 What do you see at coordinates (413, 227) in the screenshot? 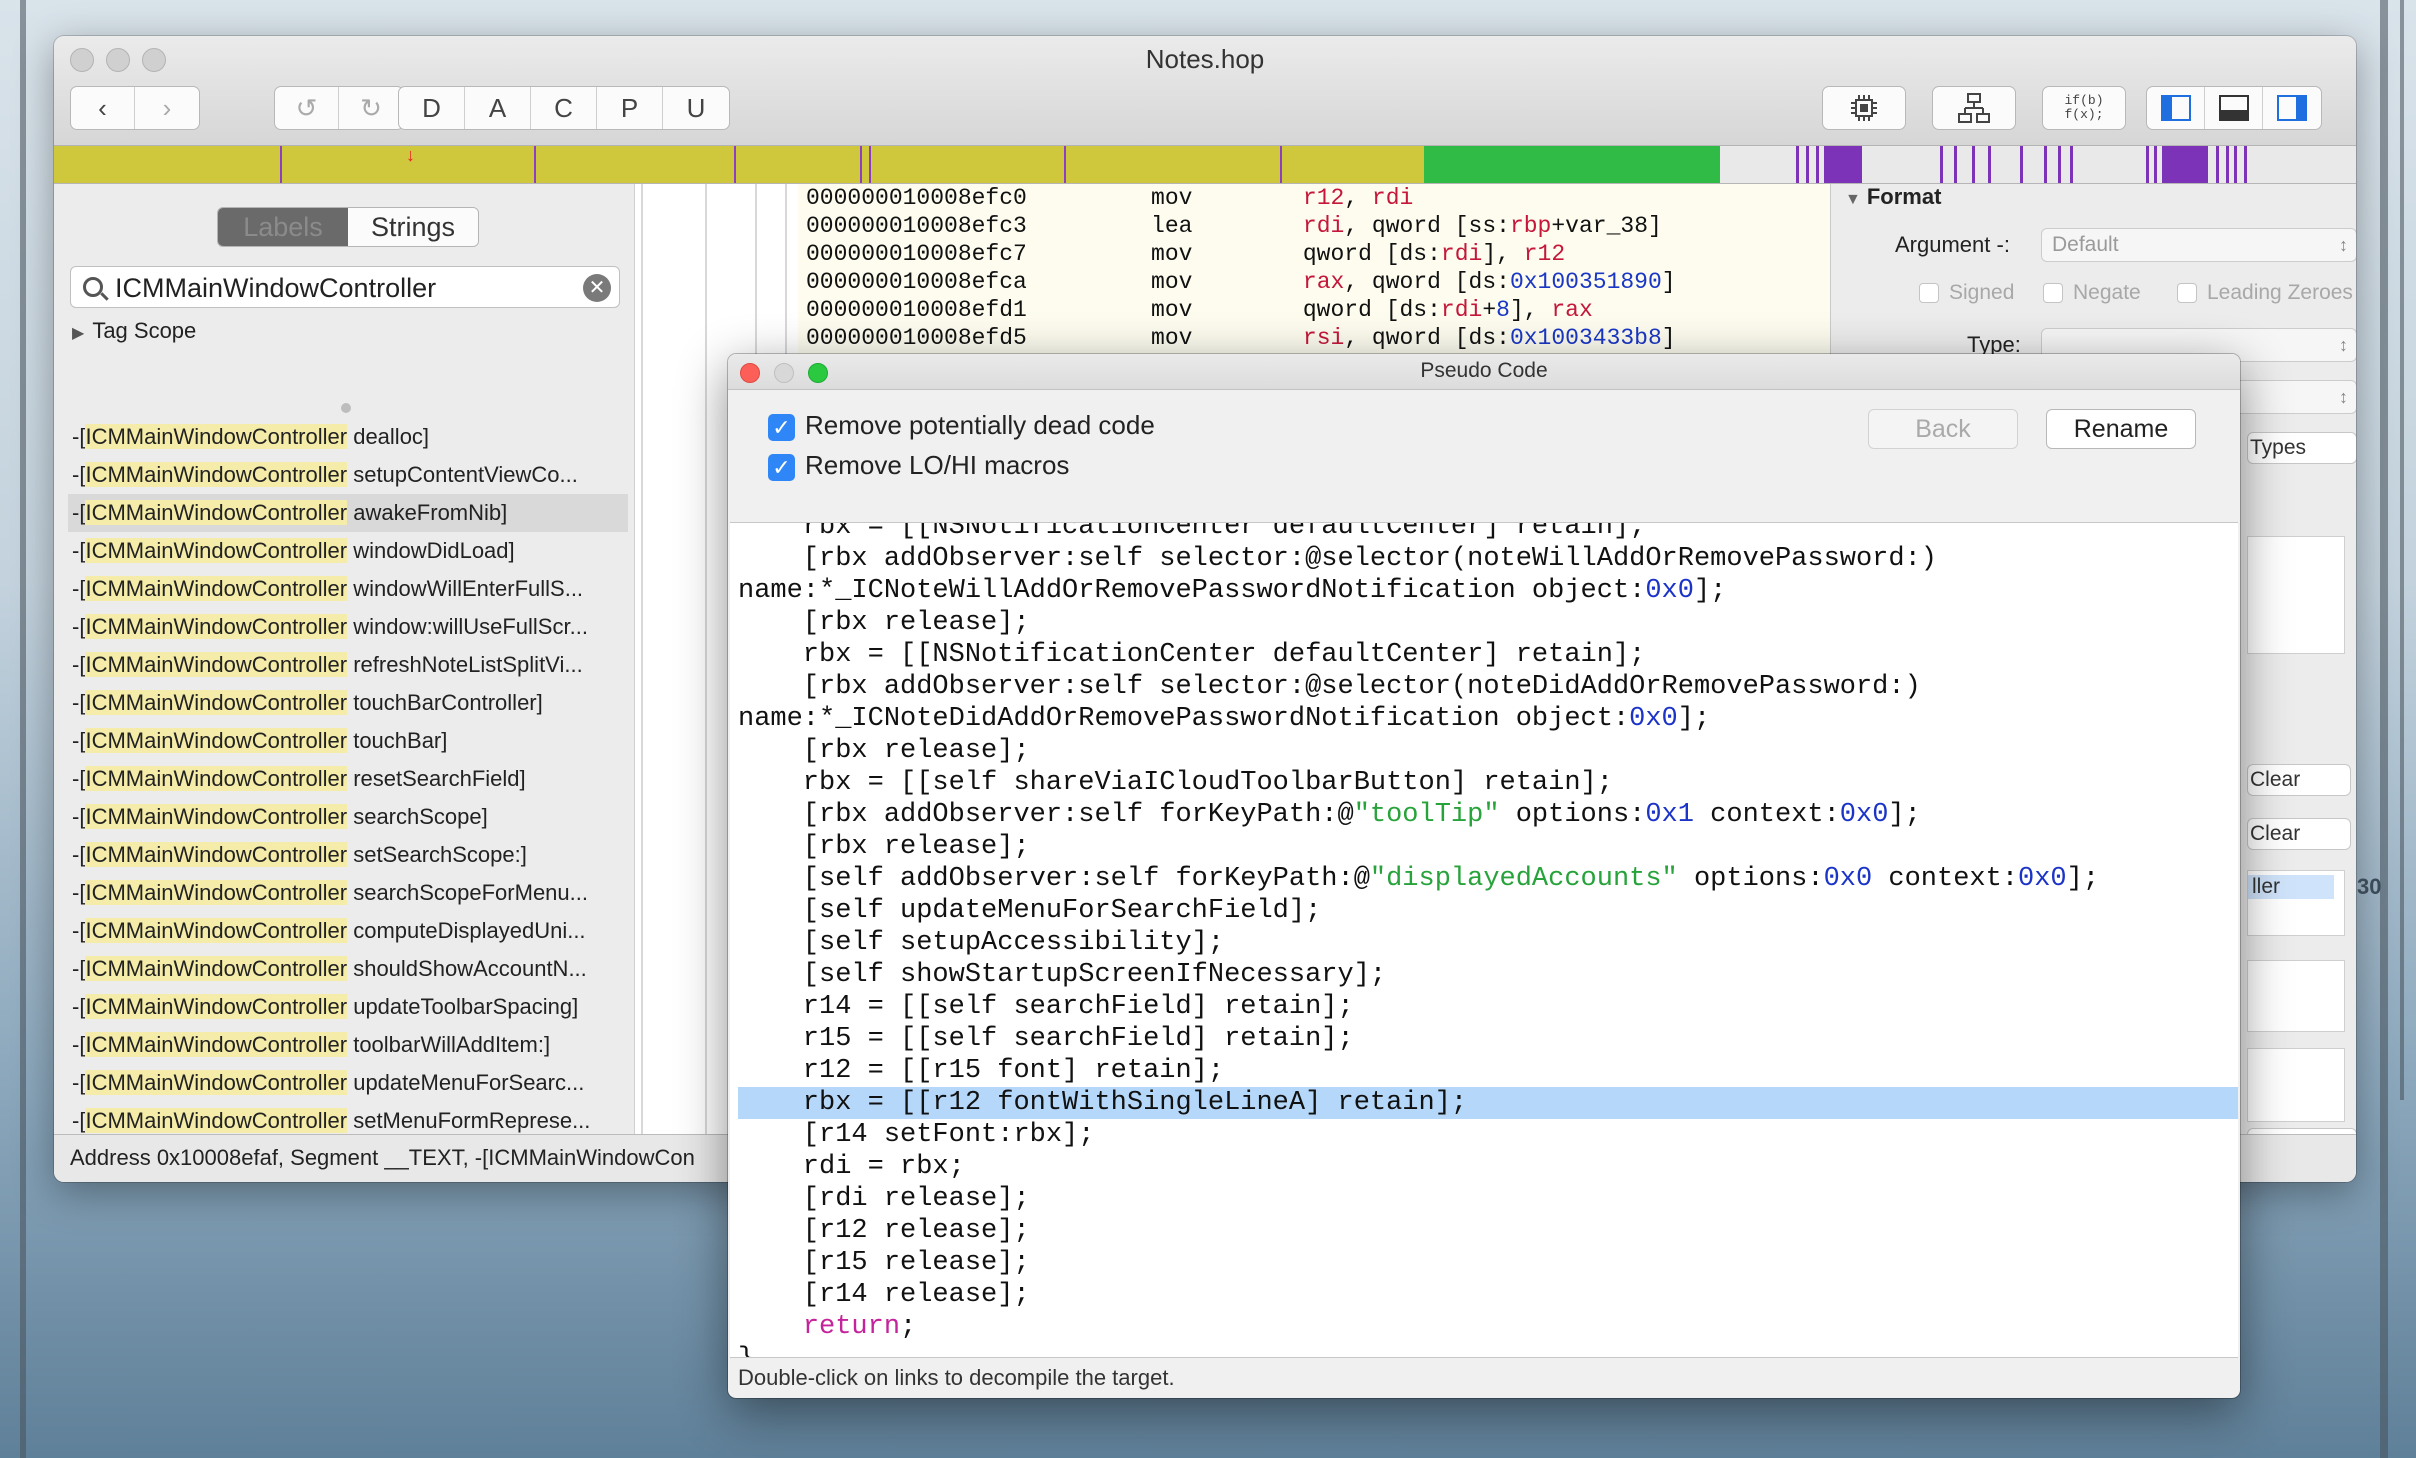
I see `tab-strings: Strings` at bounding box center [413, 227].